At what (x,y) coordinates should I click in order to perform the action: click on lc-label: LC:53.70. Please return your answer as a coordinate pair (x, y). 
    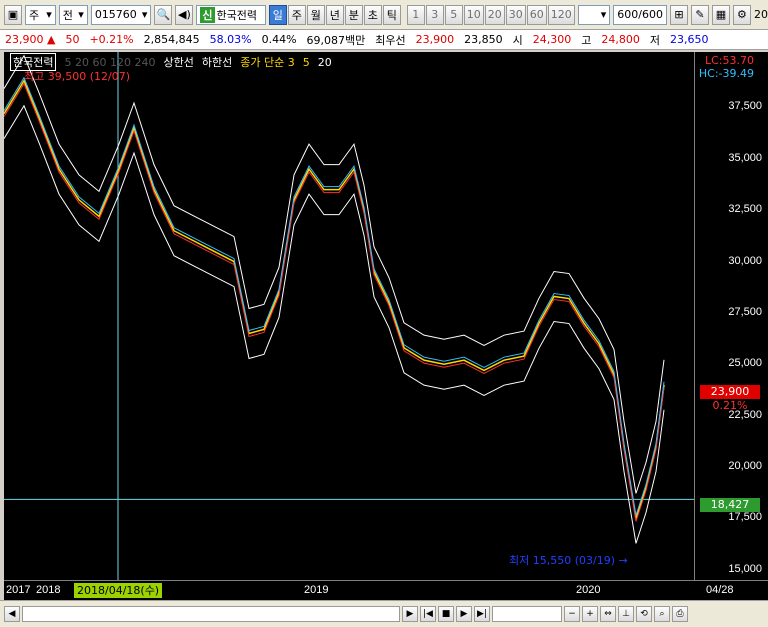
    Looking at the image, I should click on (729, 60).